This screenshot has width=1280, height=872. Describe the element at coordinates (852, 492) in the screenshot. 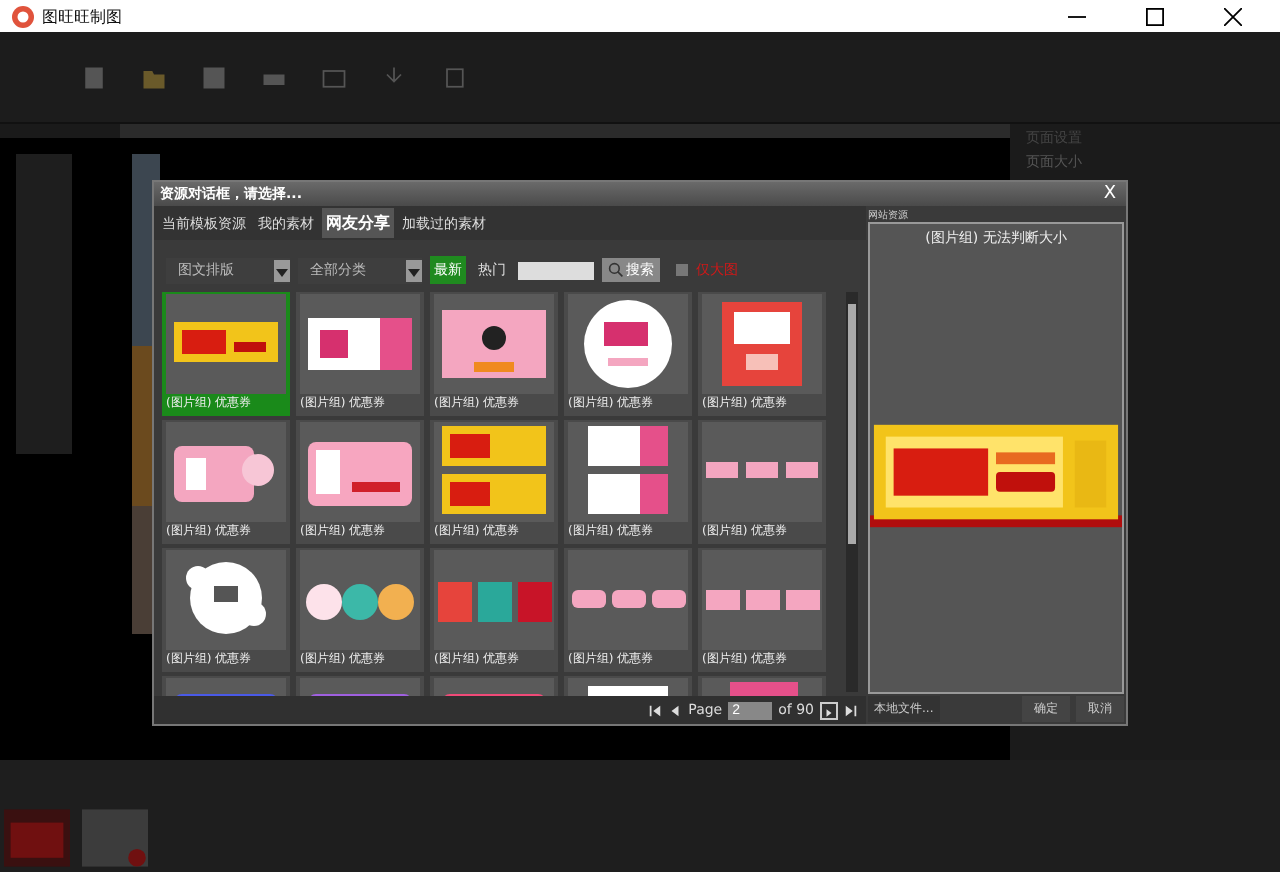

I see `scrollbar` at that location.